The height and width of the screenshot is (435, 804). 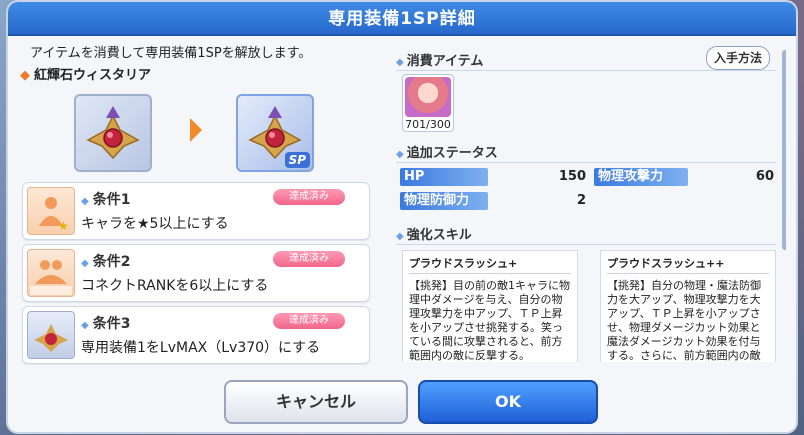 I want to click on item-count: 701/300, so click(x=428, y=124).